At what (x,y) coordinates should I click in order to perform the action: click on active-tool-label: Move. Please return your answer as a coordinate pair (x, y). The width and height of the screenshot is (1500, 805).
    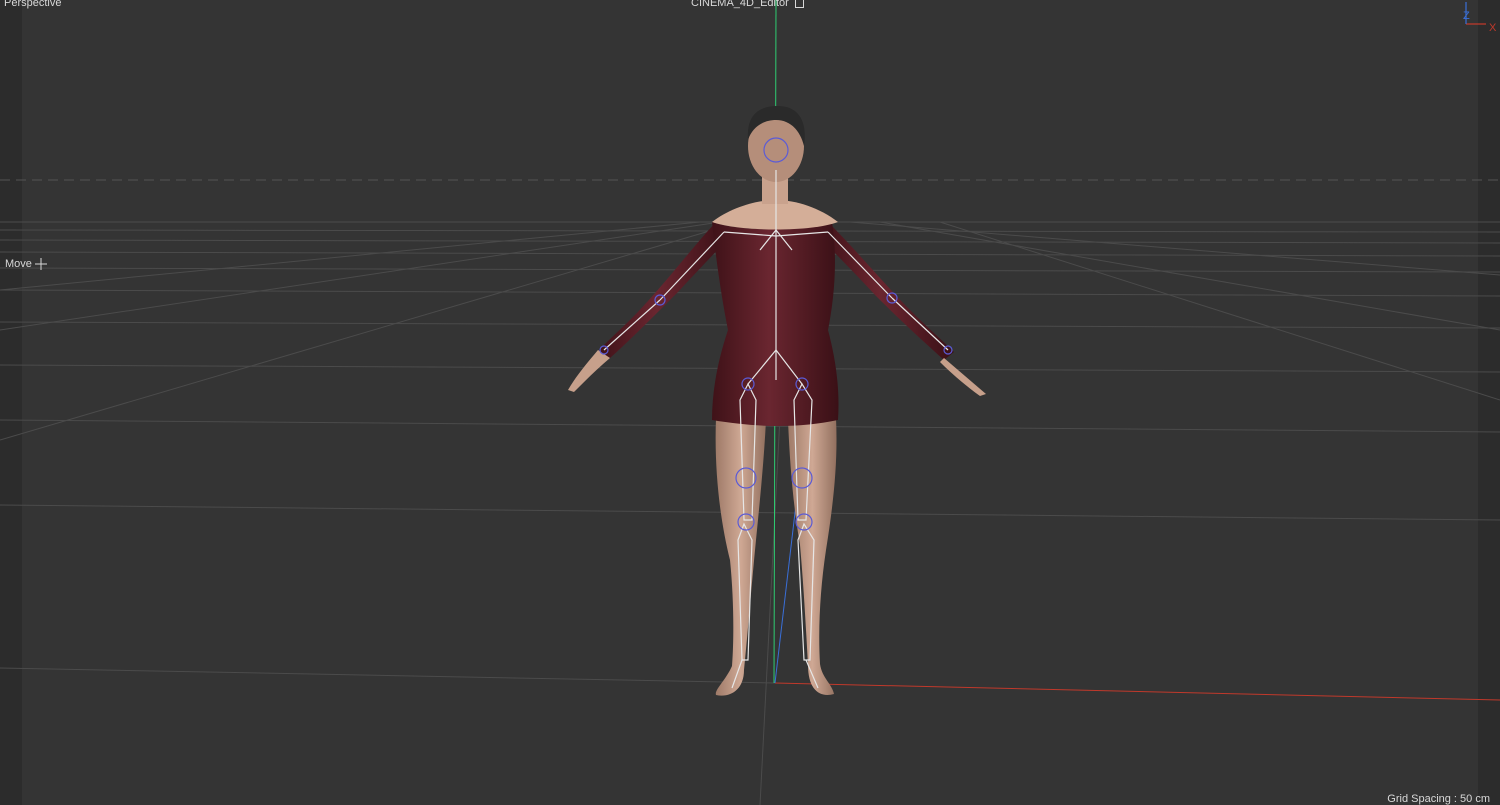
    Looking at the image, I should click on (26, 264).